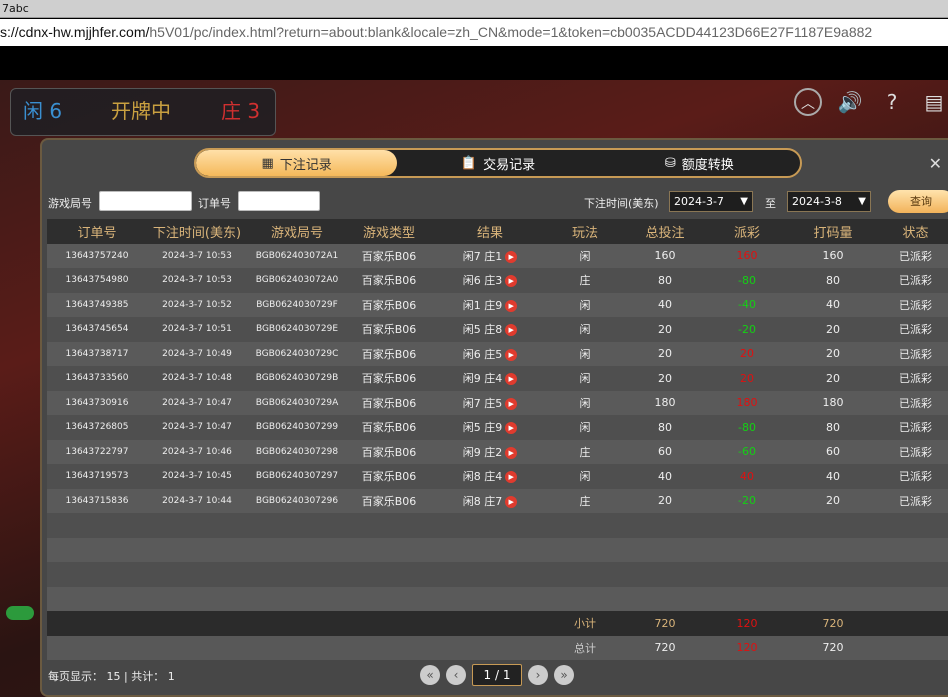  I want to click on help-icon: ?, so click(892, 102).